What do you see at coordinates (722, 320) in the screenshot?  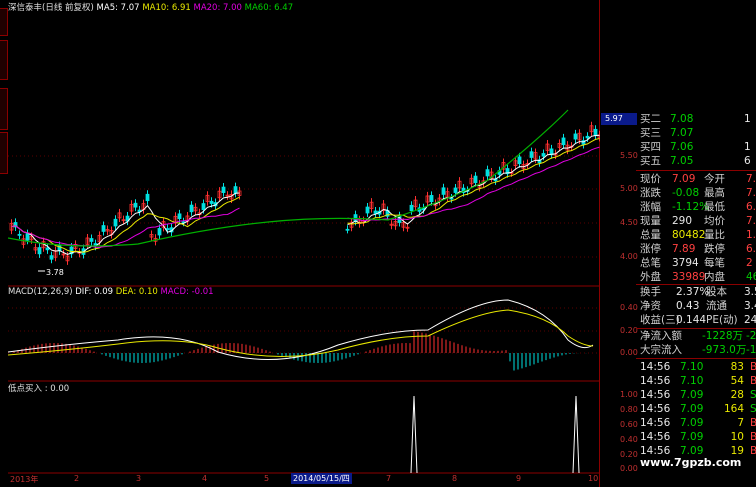 I see `stat-label: PE(动)` at bounding box center [722, 320].